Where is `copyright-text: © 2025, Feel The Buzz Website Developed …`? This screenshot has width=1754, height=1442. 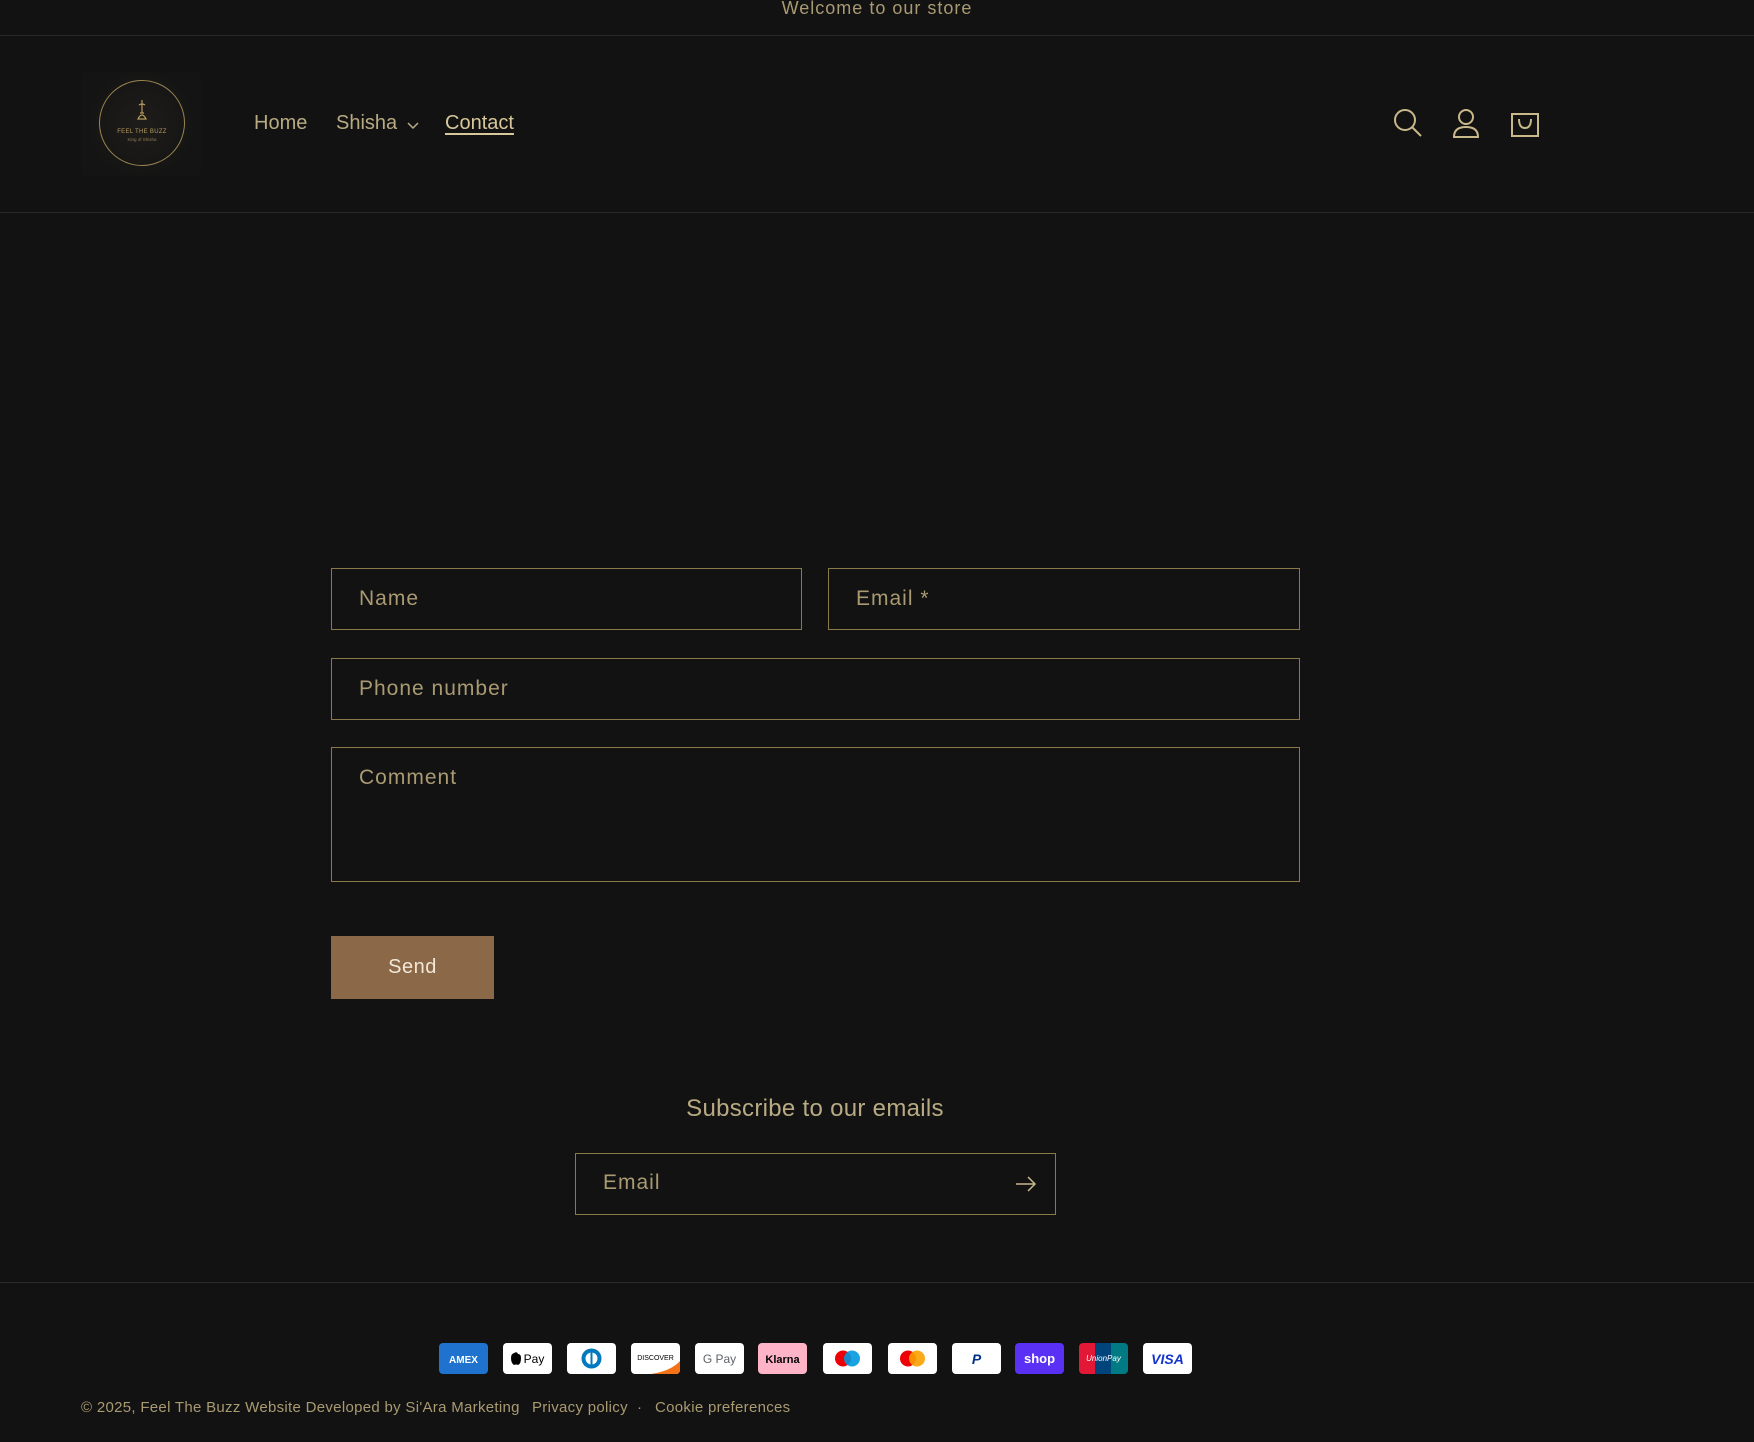
copyright-text: © 2025, Feel The Buzz Website Developed … is located at coordinates (300, 1407).